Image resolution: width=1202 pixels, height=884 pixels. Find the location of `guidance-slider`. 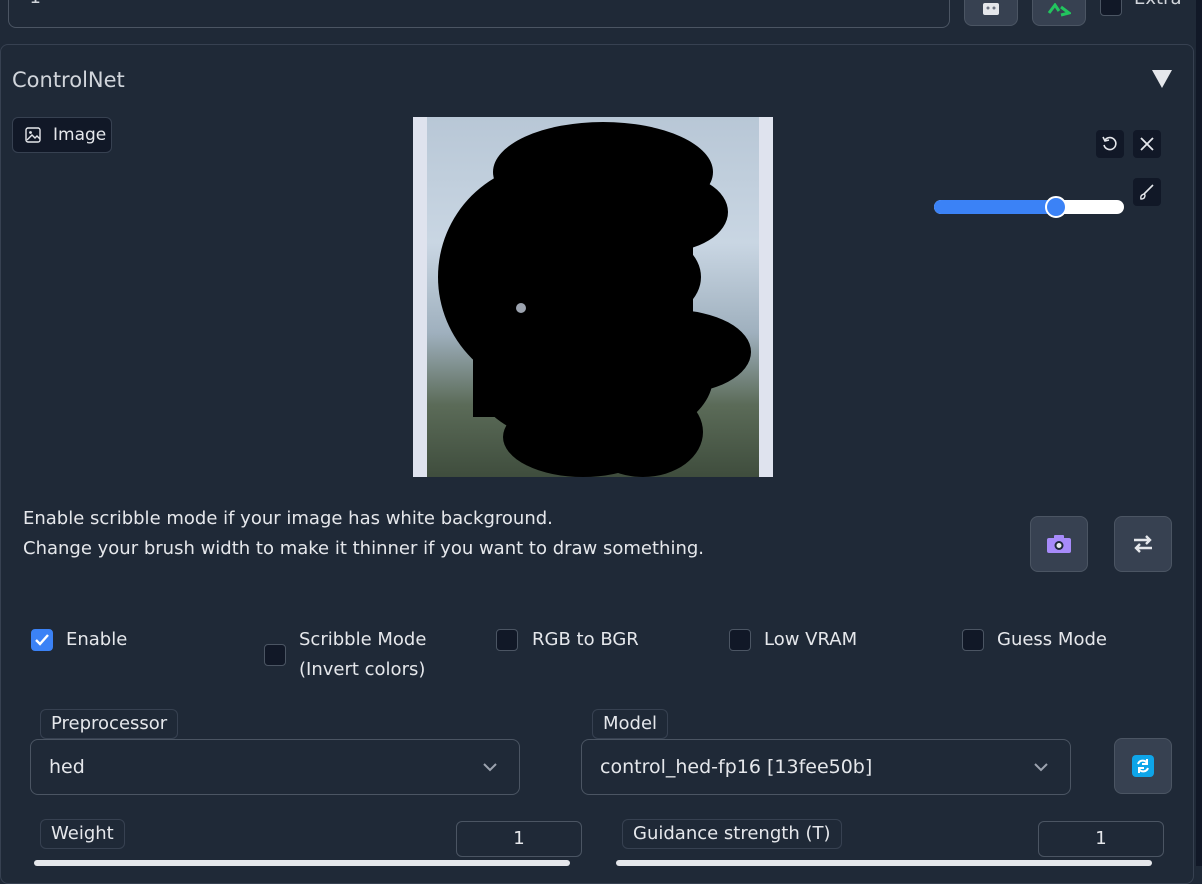

guidance-slider is located at coordinates (884, 863).